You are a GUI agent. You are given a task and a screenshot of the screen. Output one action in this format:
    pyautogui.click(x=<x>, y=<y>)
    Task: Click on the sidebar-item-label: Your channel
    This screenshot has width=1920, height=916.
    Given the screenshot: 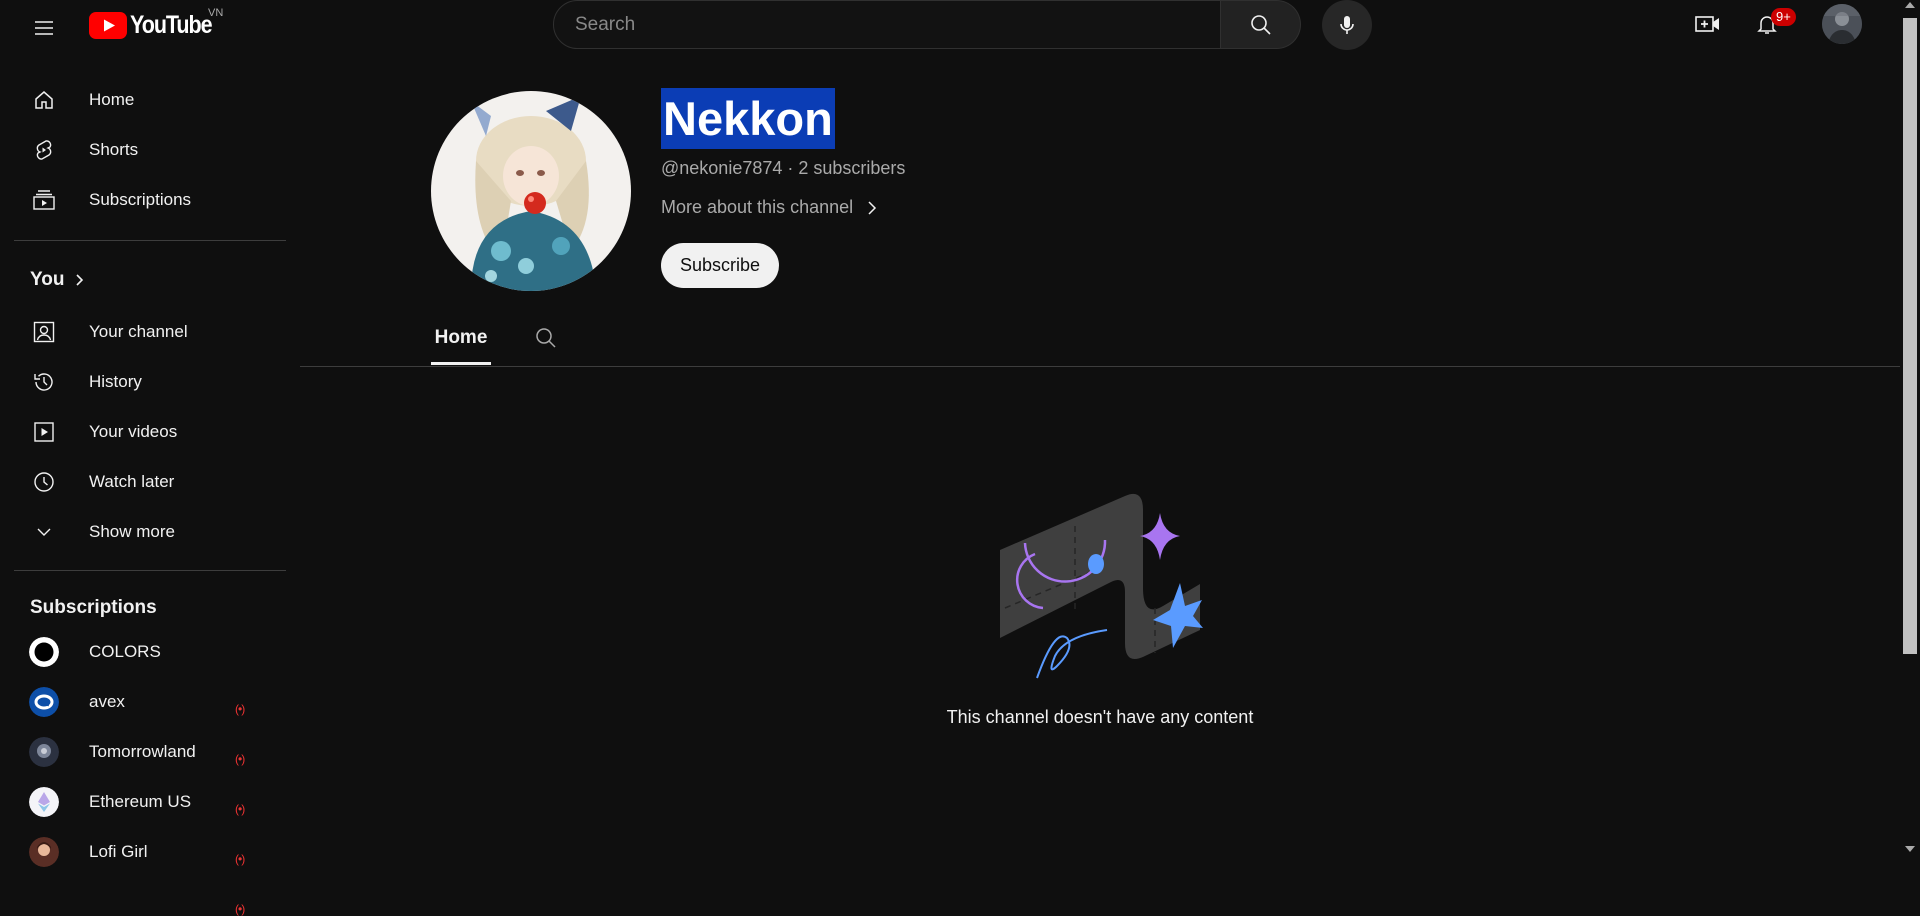 What is the action you would take?
    pyautogui.click(x=138, y=331)
    